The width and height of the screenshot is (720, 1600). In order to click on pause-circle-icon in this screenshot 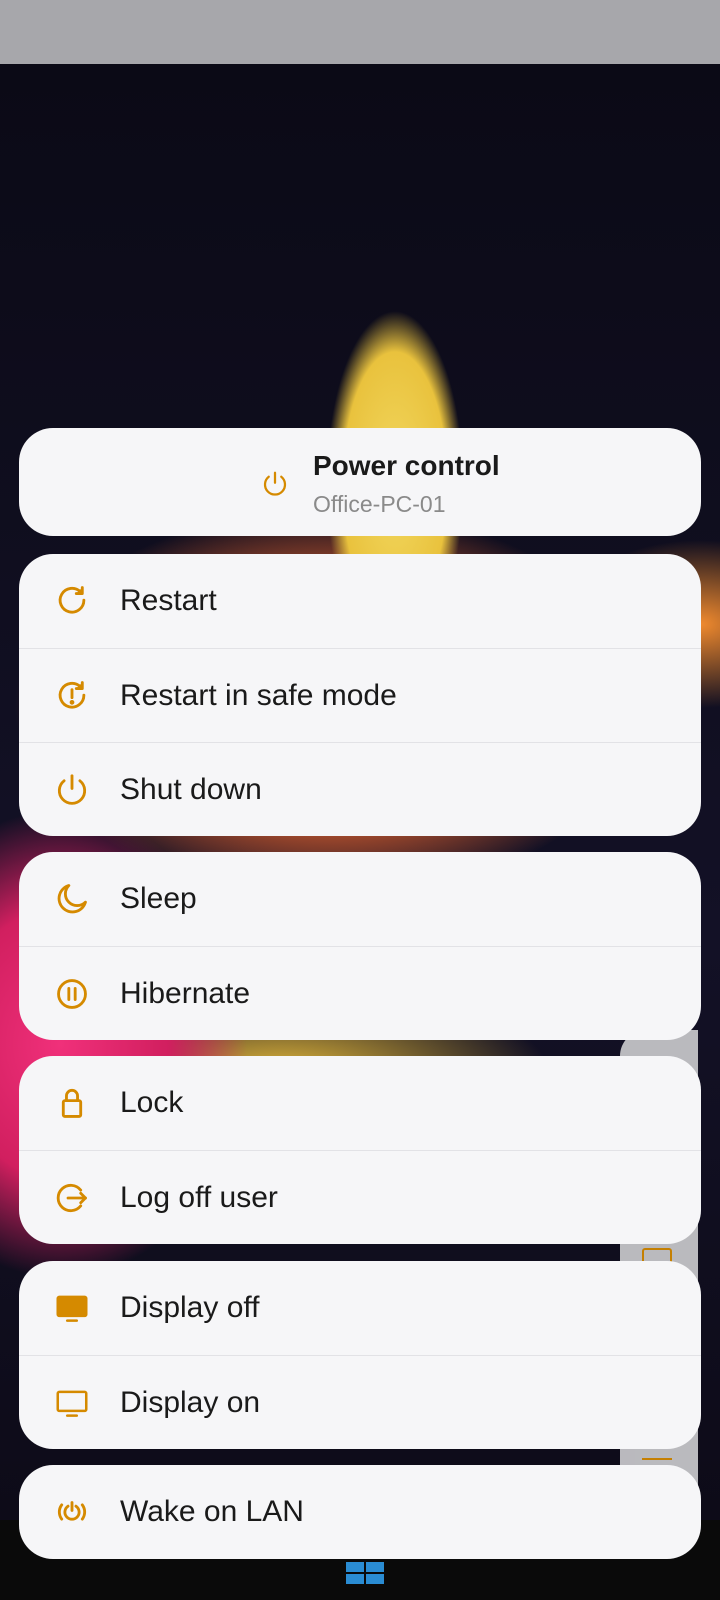, I will do `click(72, 994)`.